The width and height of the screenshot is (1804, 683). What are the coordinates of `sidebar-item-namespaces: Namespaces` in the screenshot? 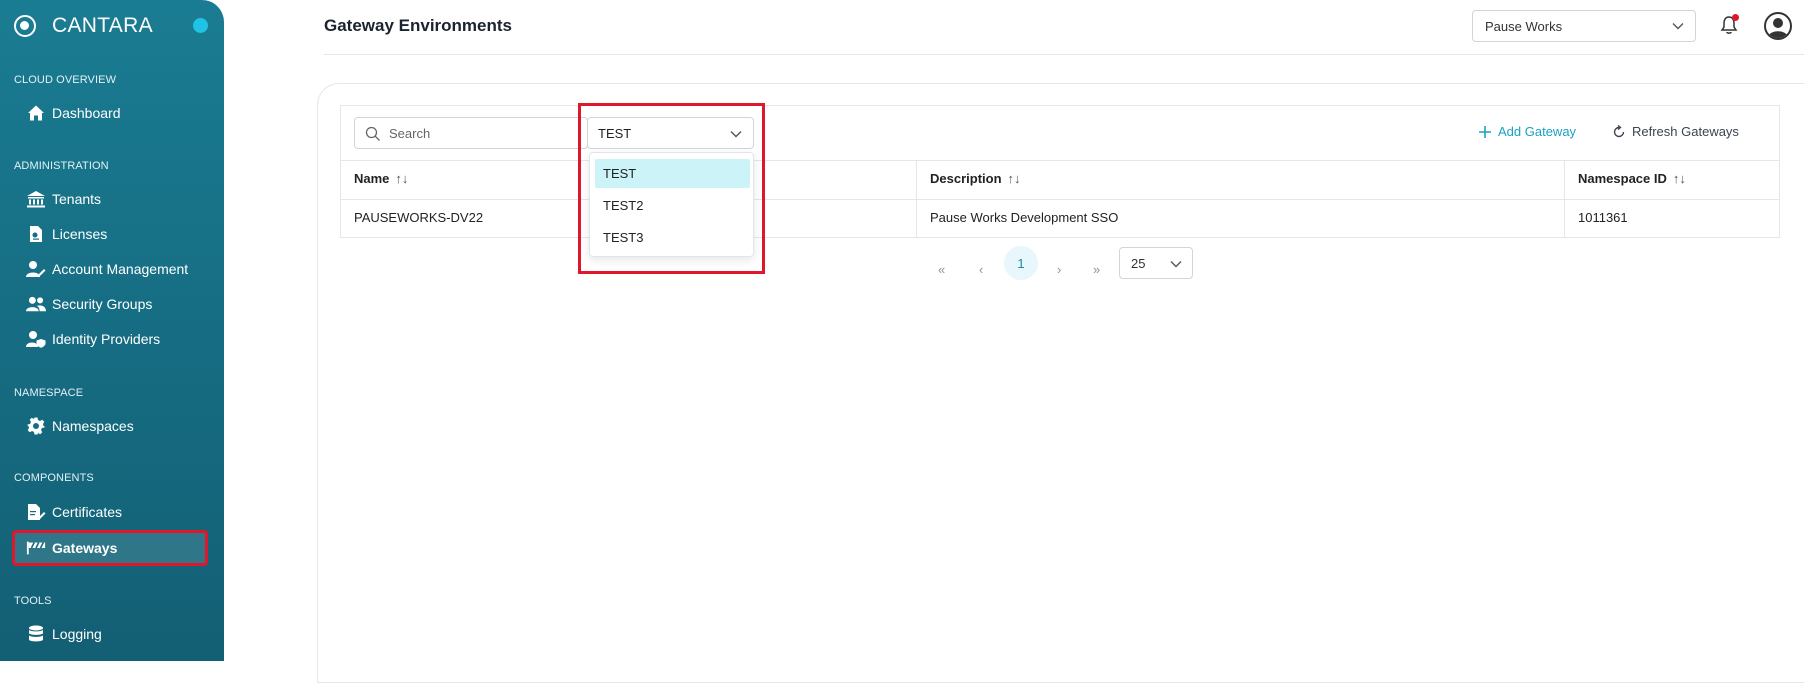 It's located at (110, 426).